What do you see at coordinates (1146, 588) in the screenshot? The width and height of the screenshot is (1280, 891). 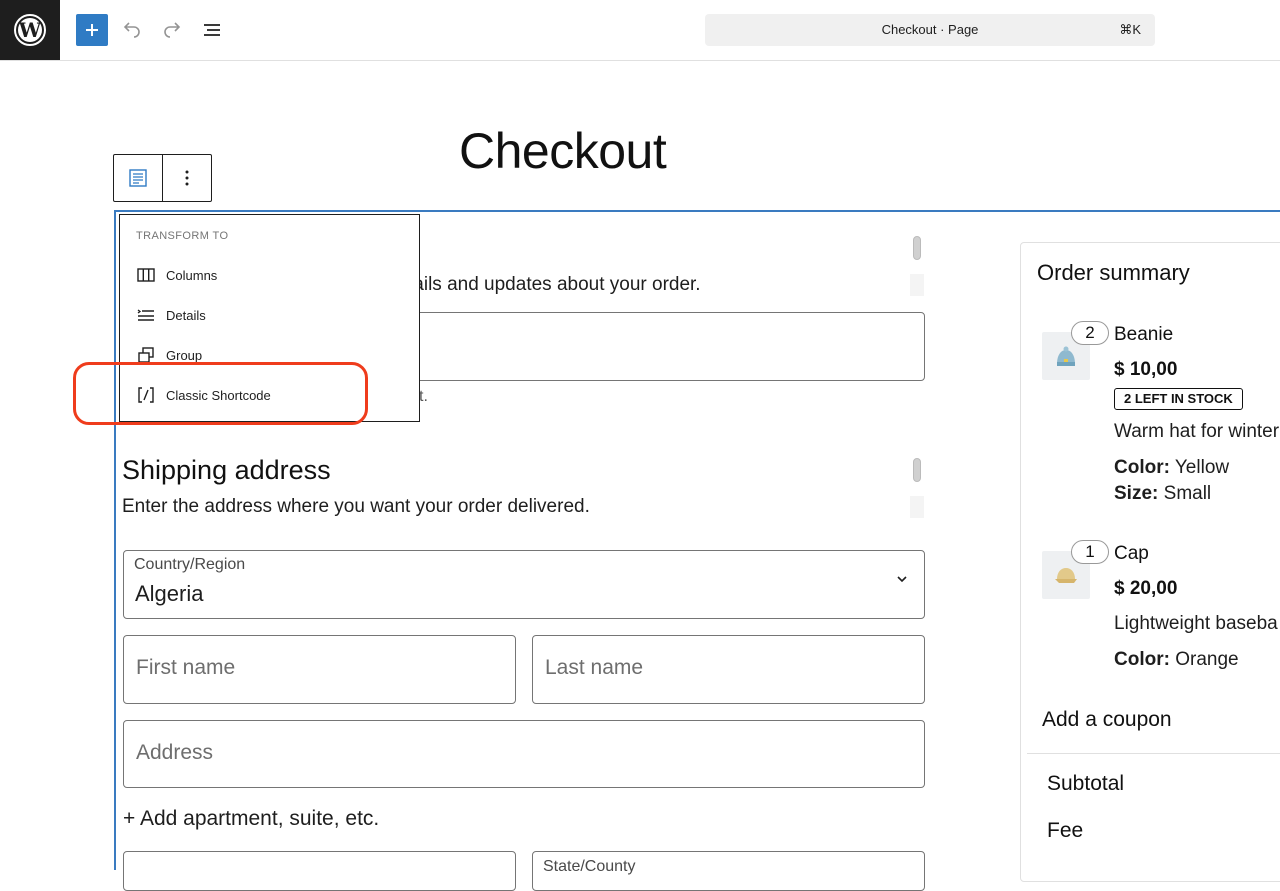 I see `item-price: $ 20,00` at bounding box center [1146, 588].